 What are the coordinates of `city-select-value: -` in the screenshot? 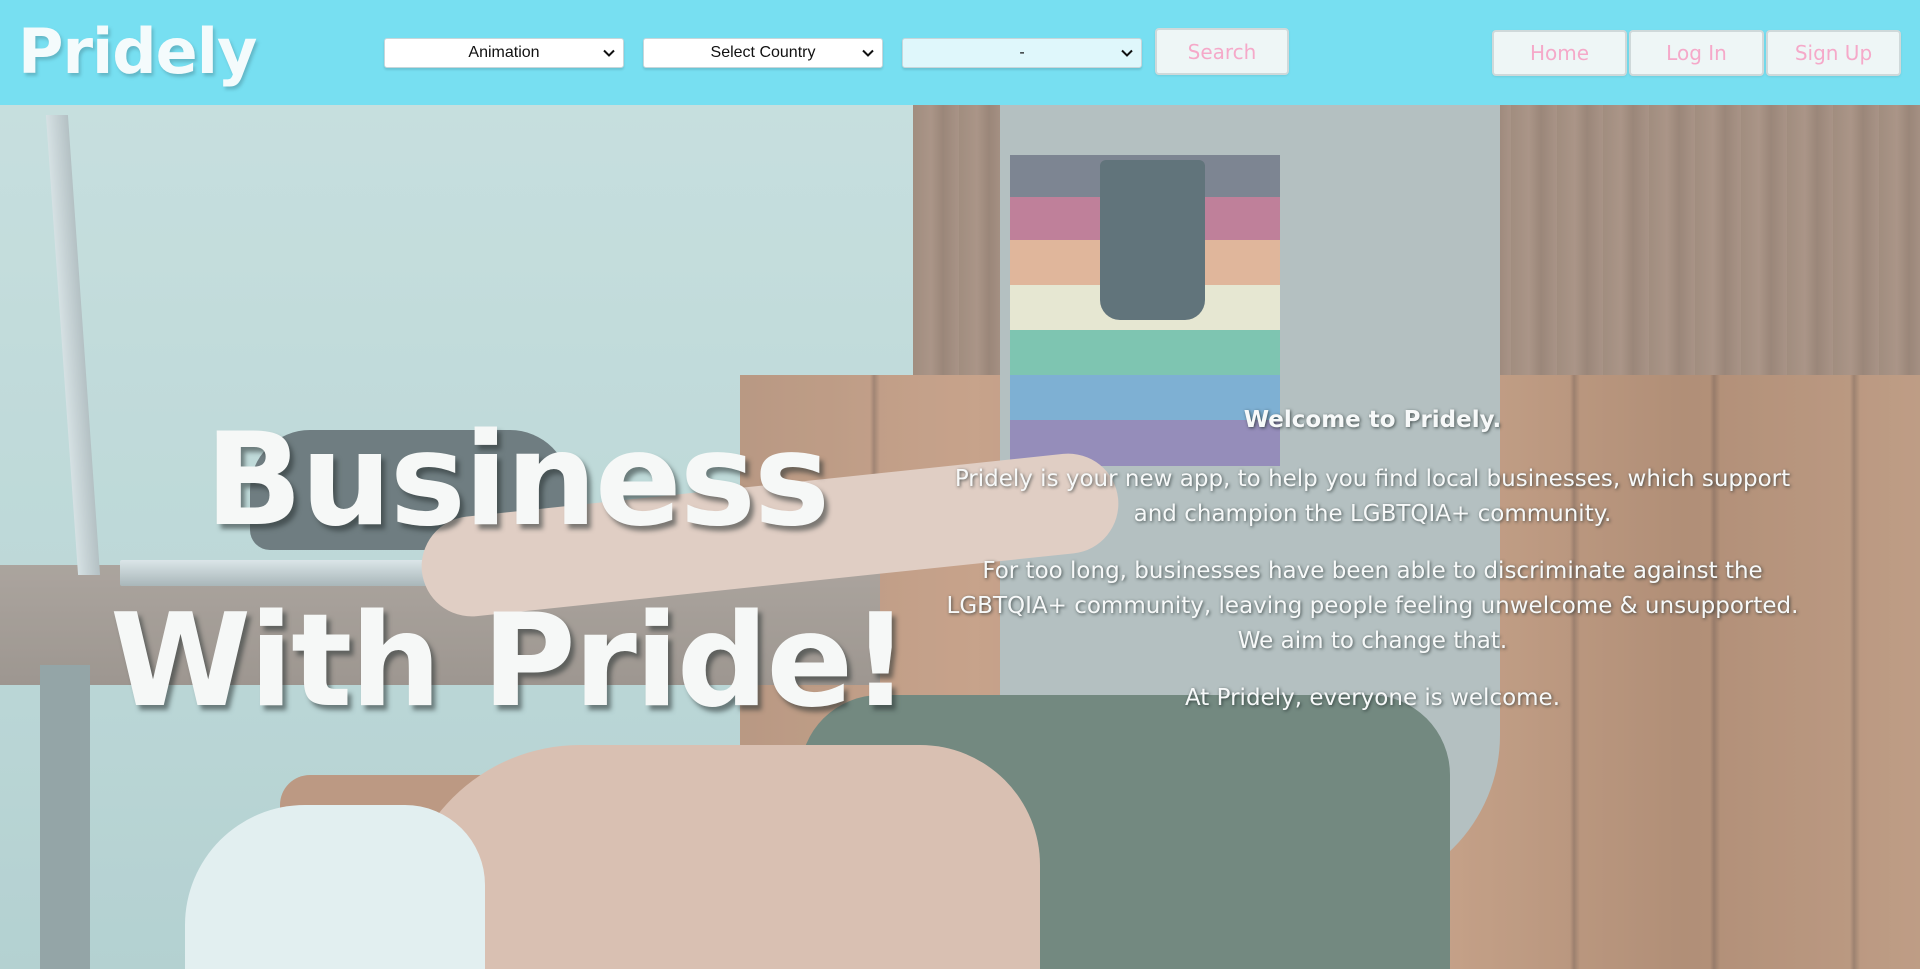 It's located at (1022, 52).